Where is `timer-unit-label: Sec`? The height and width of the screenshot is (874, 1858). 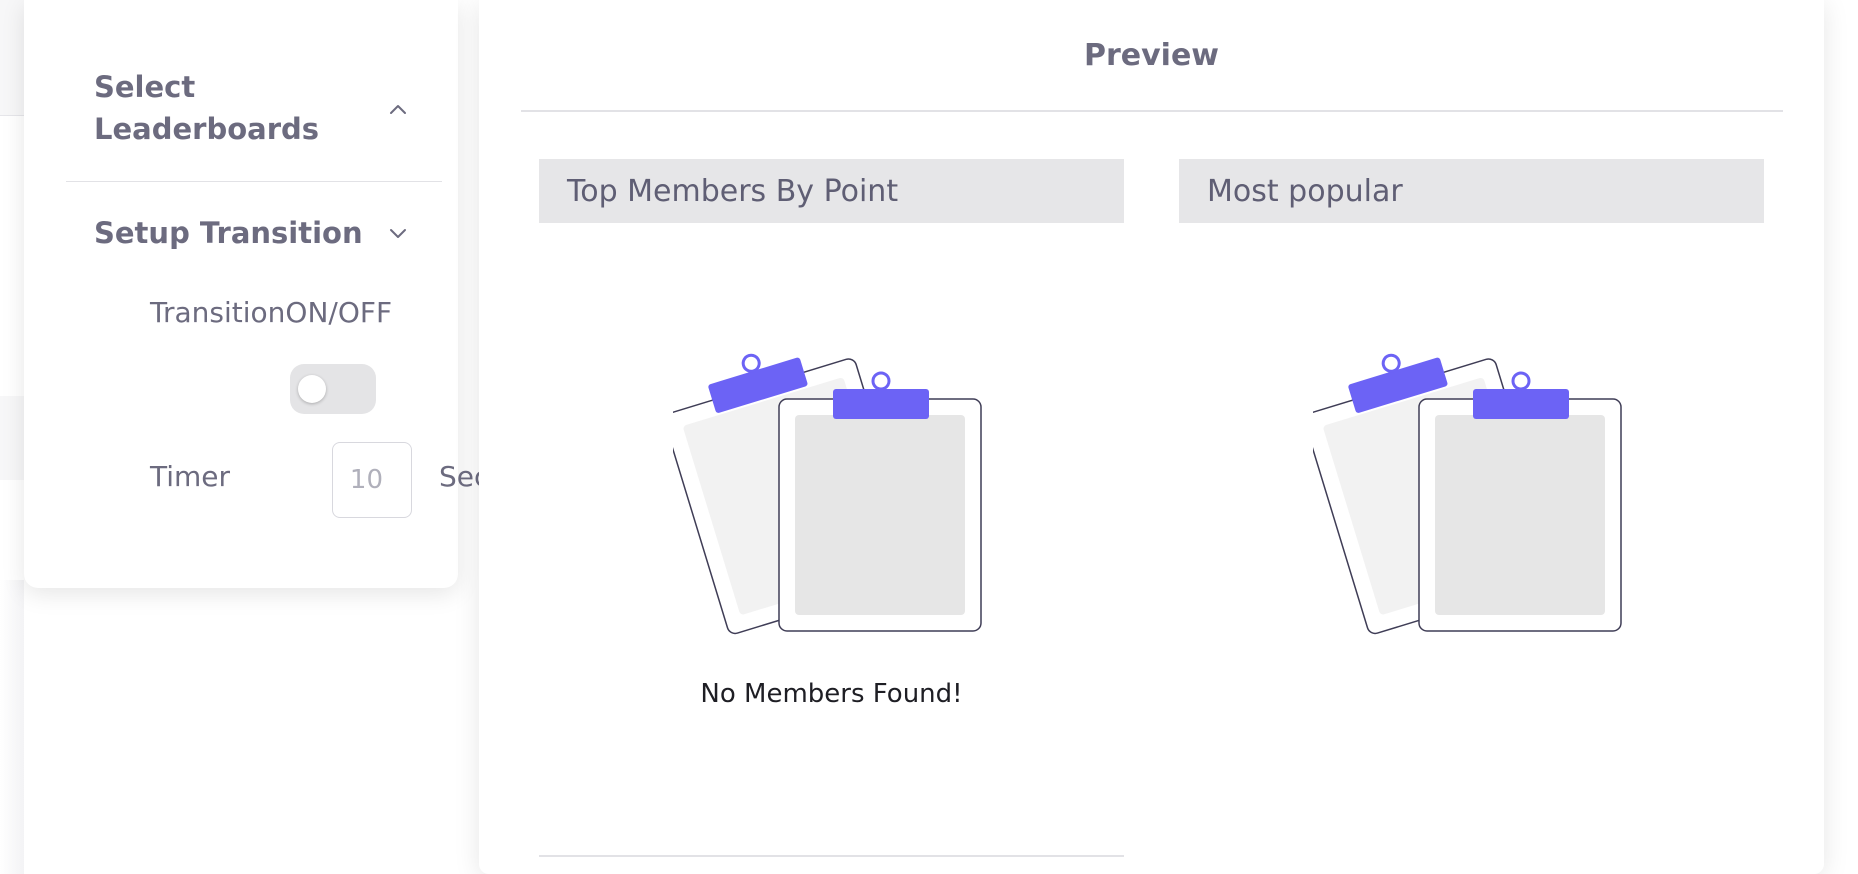 timer-unit-label: Sec is located at coordinates (459, 476).